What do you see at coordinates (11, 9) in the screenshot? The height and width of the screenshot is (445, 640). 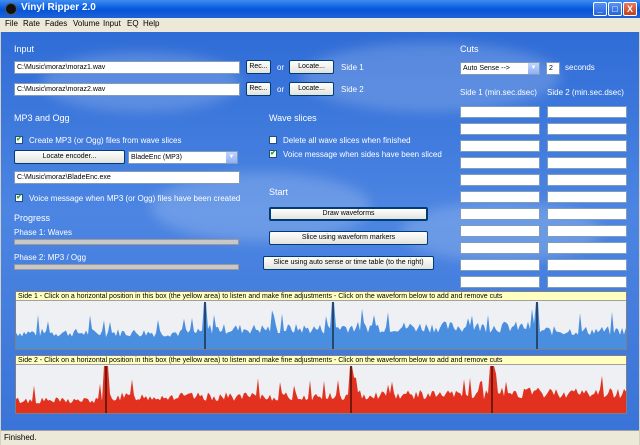 I see `vinyl-record-icon` at bounding box center [11, 9].